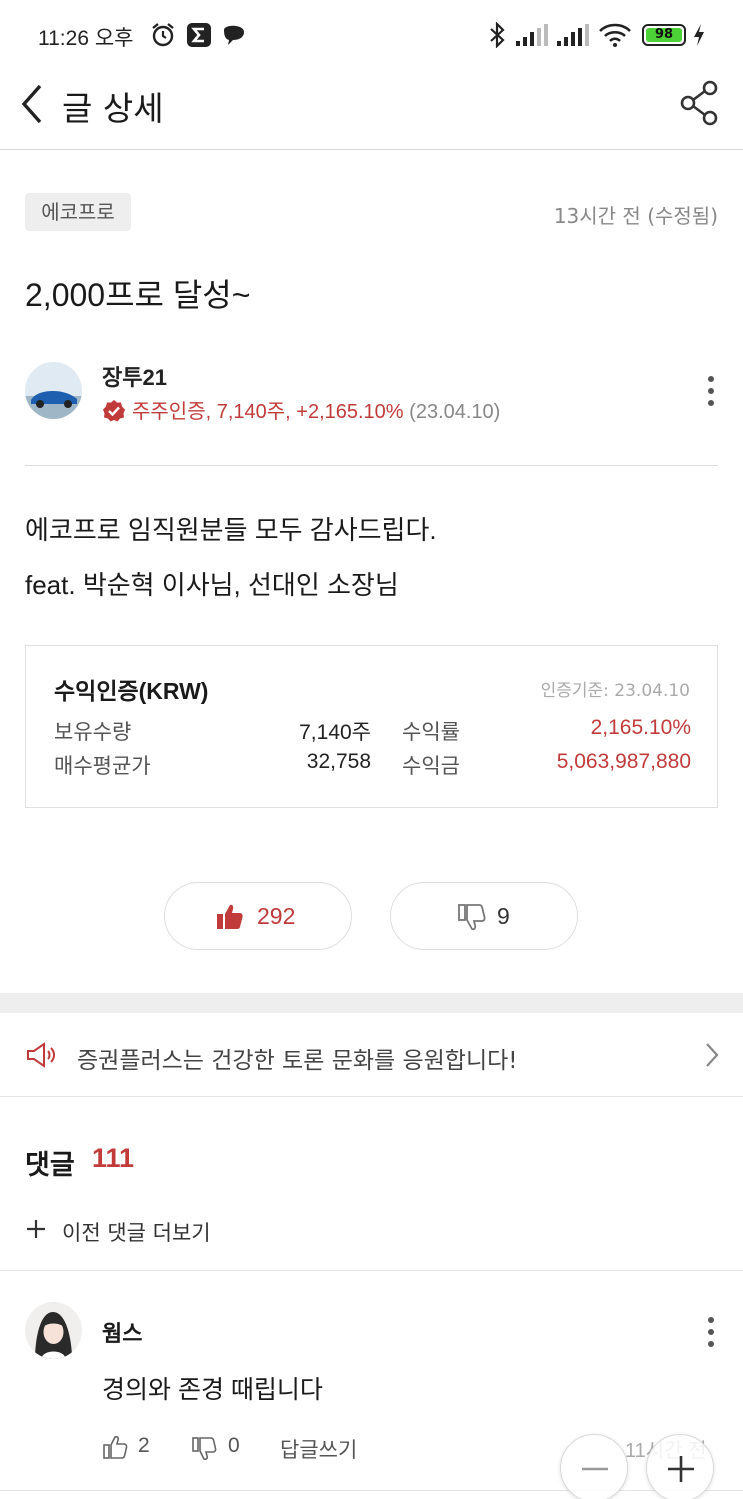 Image resolution: width=743 pixels, height=1499 pixels. What do you see at coordinates (231, 530) in the screenshot?
I see `post-body-line: 에코프로 임직원분들 모두 감사드립다.` at bounding box center [231, 530].